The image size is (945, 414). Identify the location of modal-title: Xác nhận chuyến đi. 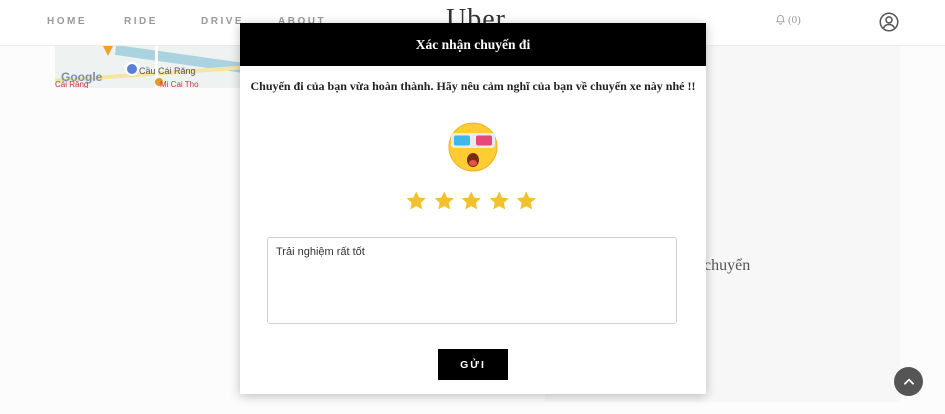
(473, 44).